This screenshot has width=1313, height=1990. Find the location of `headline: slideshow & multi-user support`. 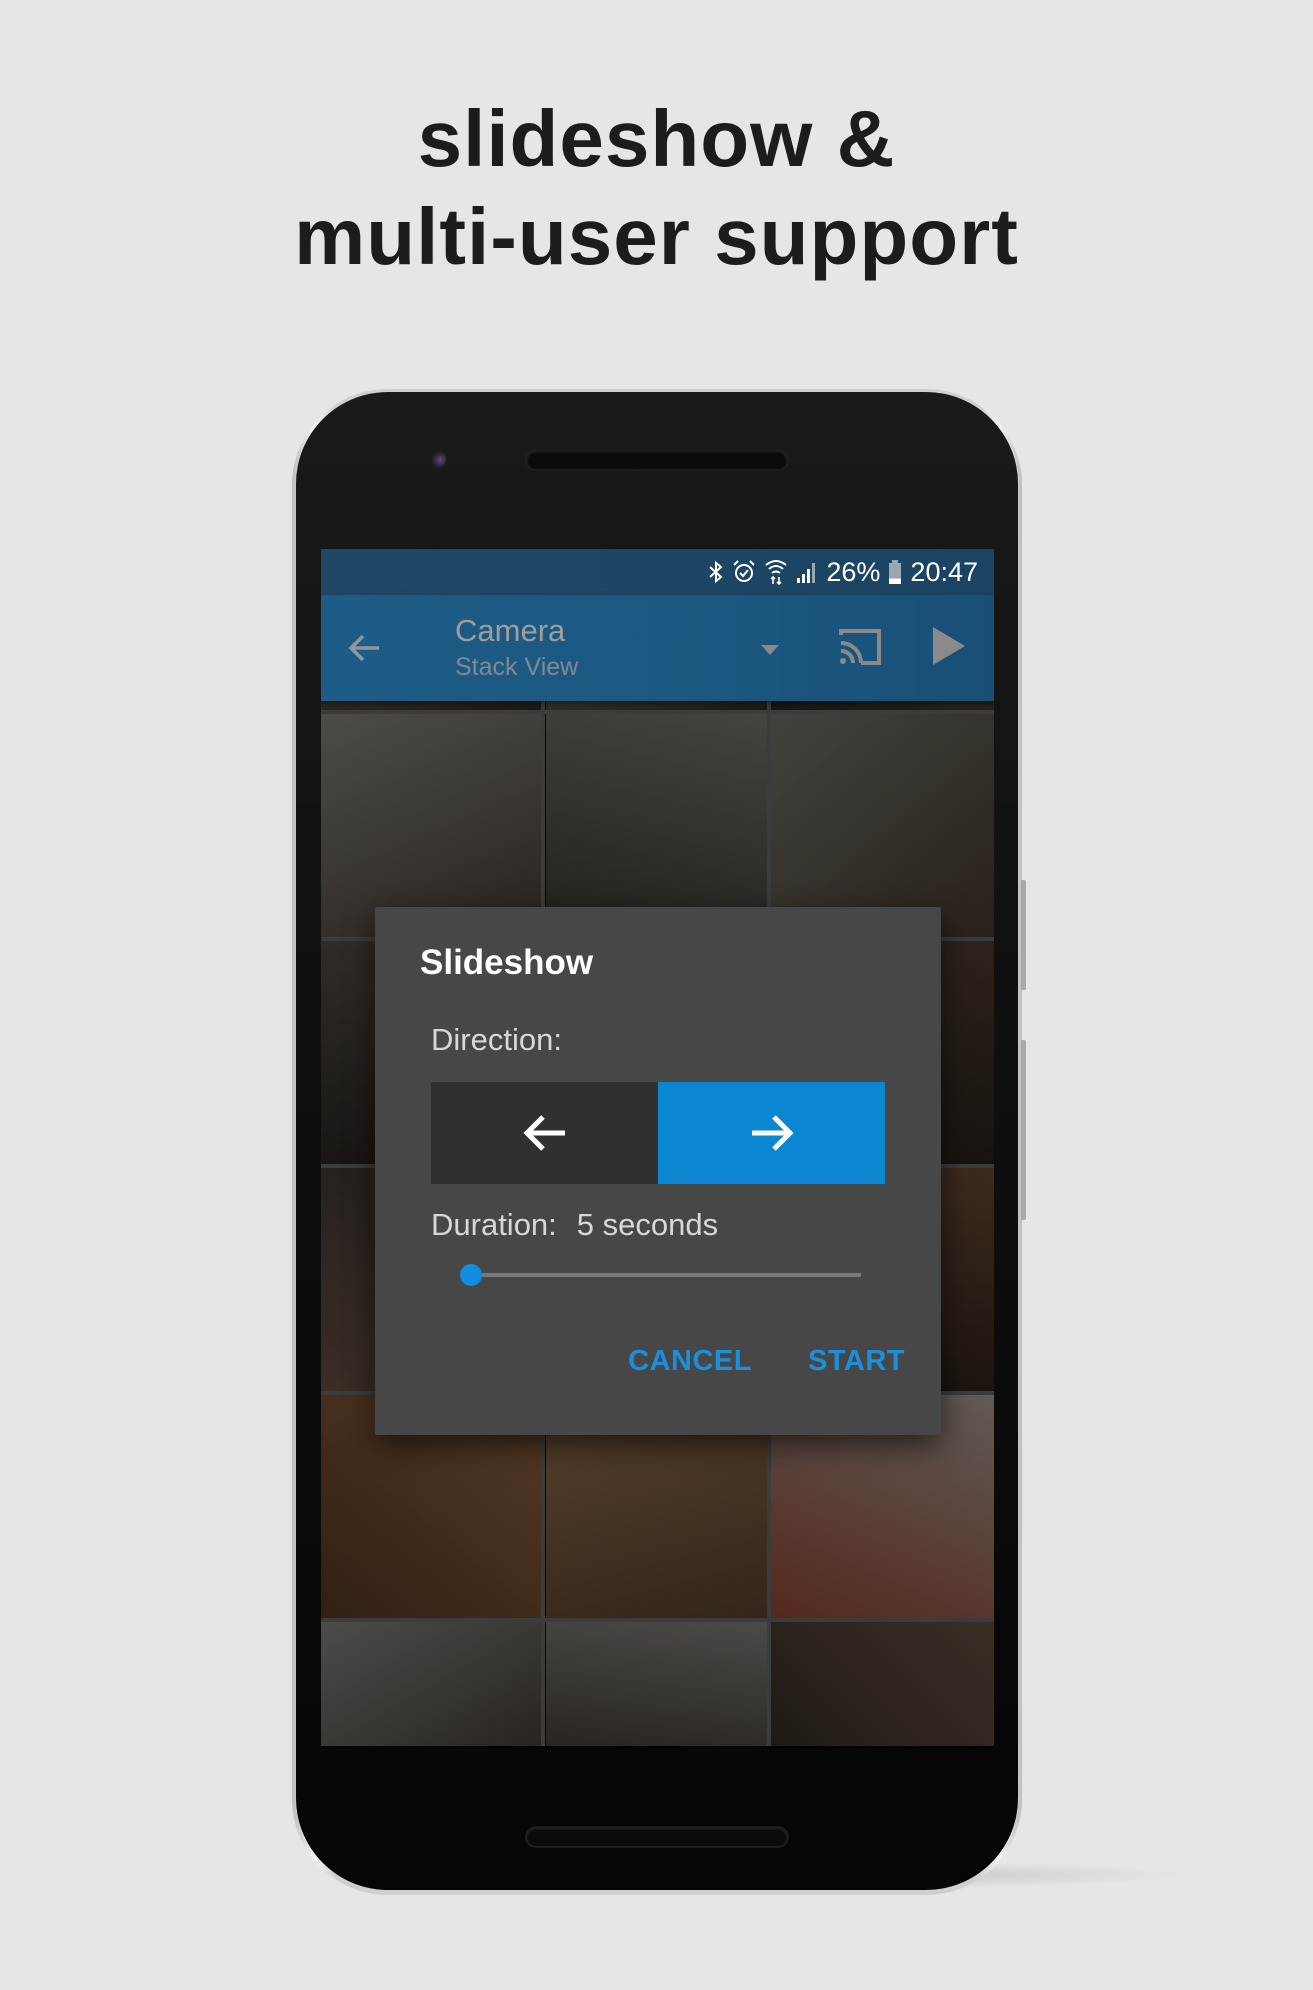

headline: slideshow & multi-user support is located at coordinates (656, 188).